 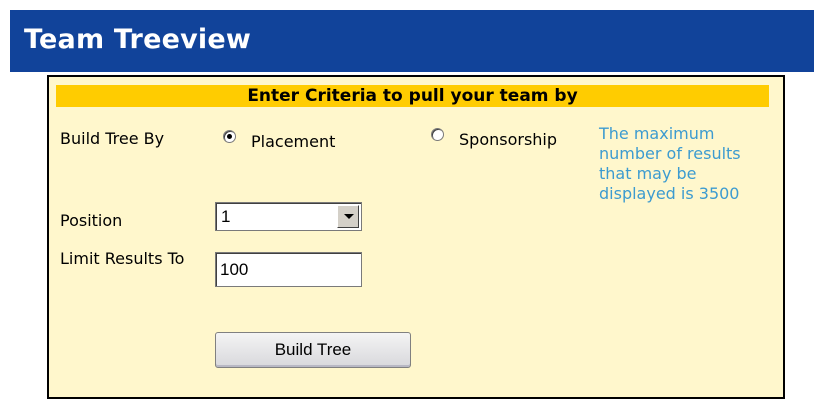 I want to click on limit-results-label: Limit Results To, so click(x=122, y=258).